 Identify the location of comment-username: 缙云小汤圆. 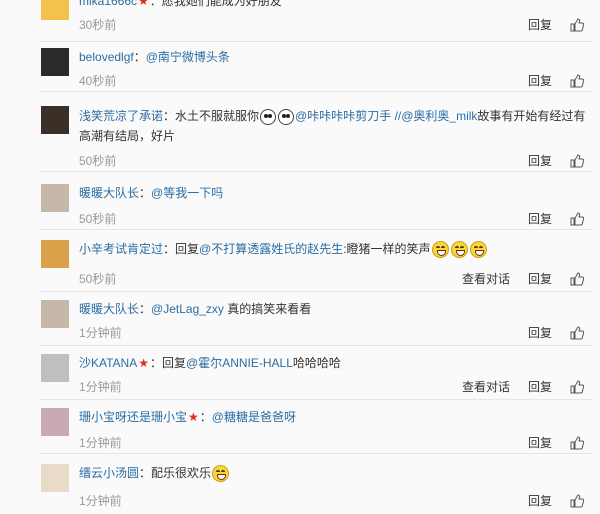
(109, 473).